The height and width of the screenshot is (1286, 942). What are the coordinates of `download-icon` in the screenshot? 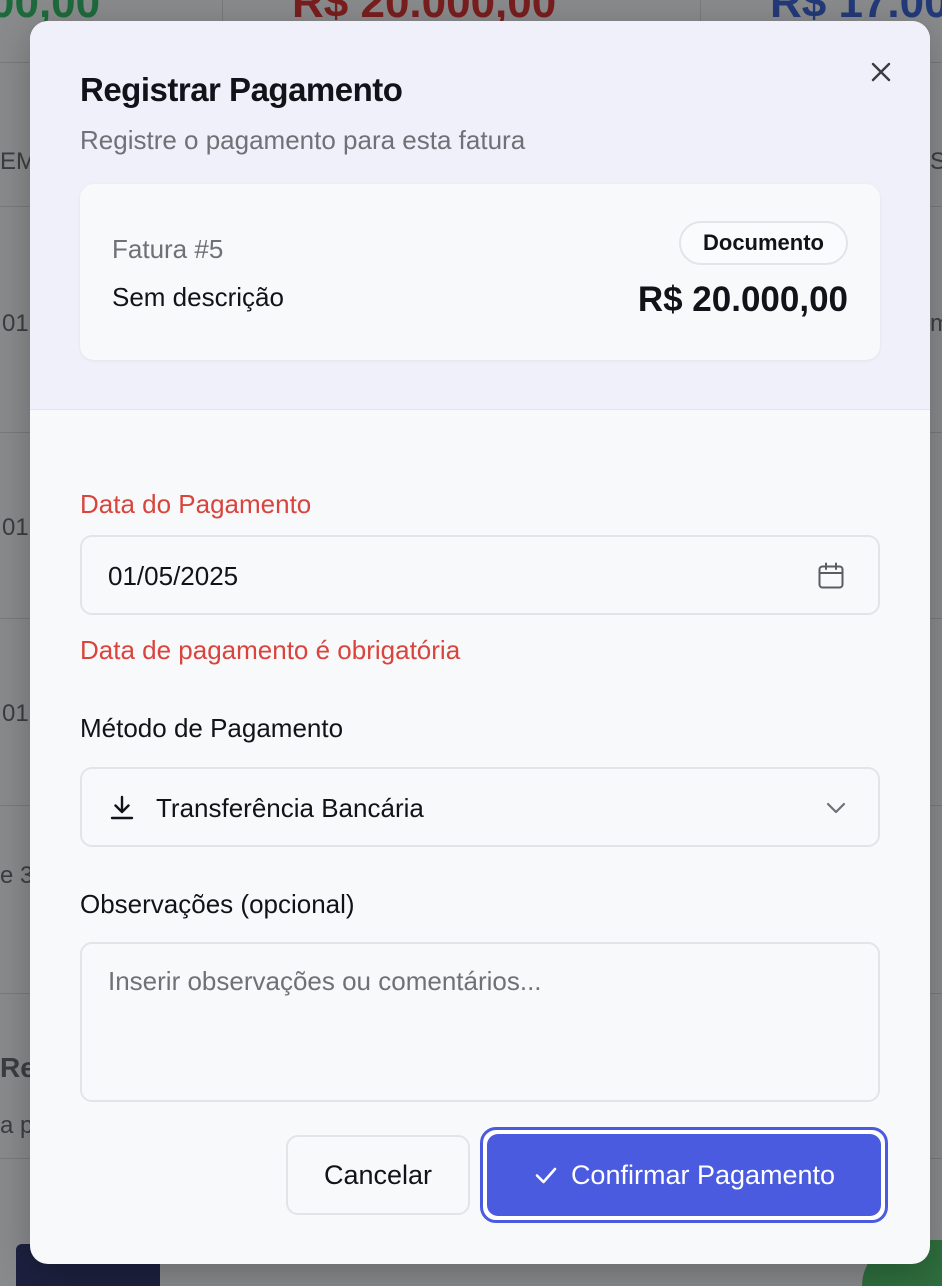 It's located at (122, 807).